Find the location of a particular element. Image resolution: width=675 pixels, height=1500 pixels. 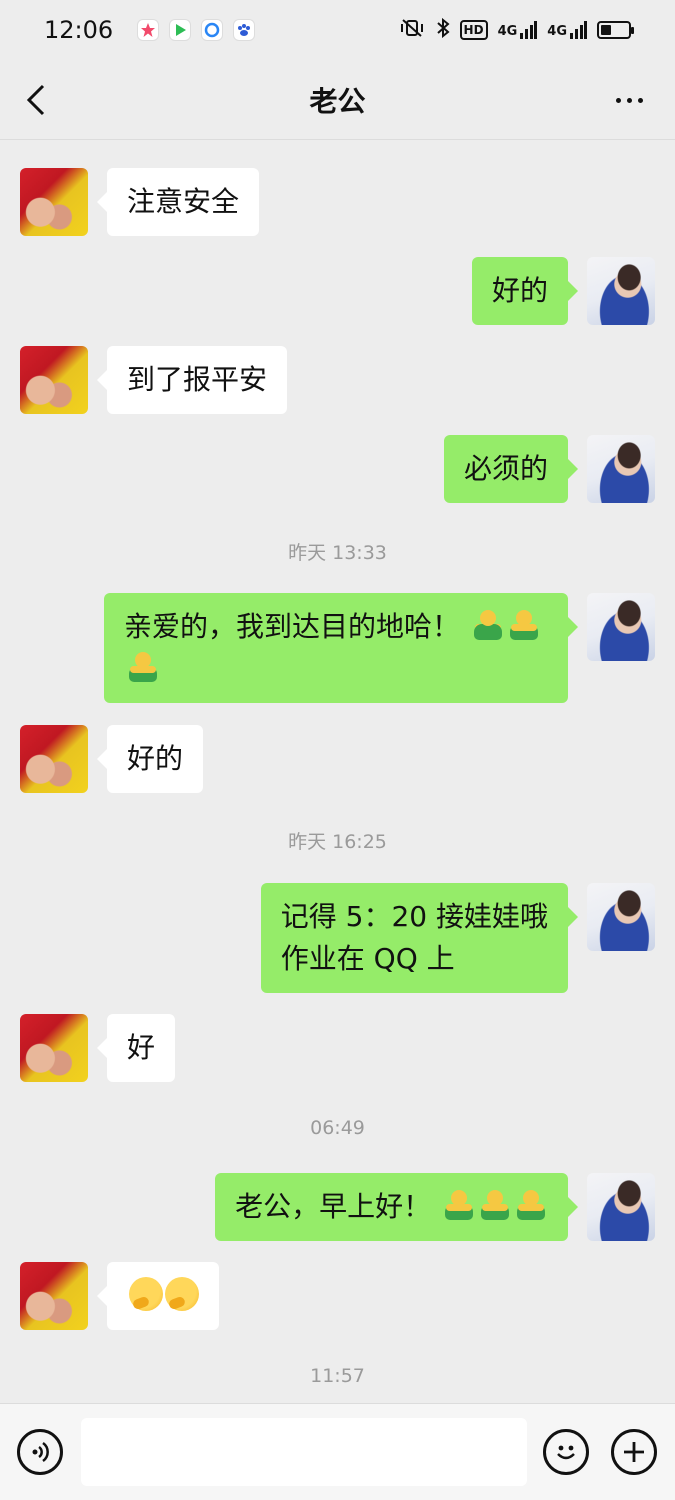

signal-1-icon: 4G is located at coordinates (518, 30).